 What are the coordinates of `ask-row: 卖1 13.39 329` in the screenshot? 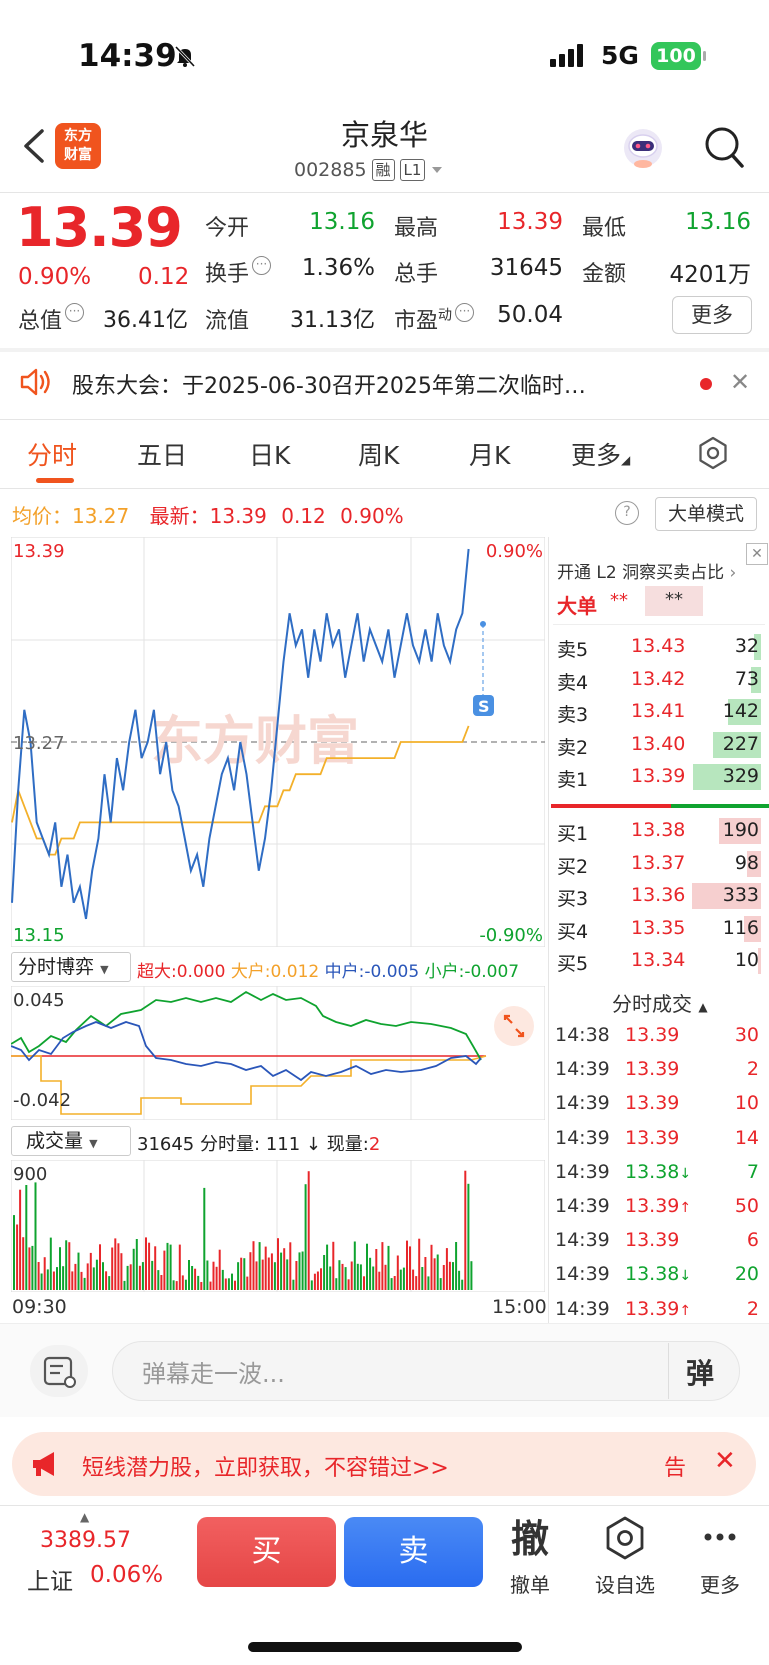 It's located at (658, 777).